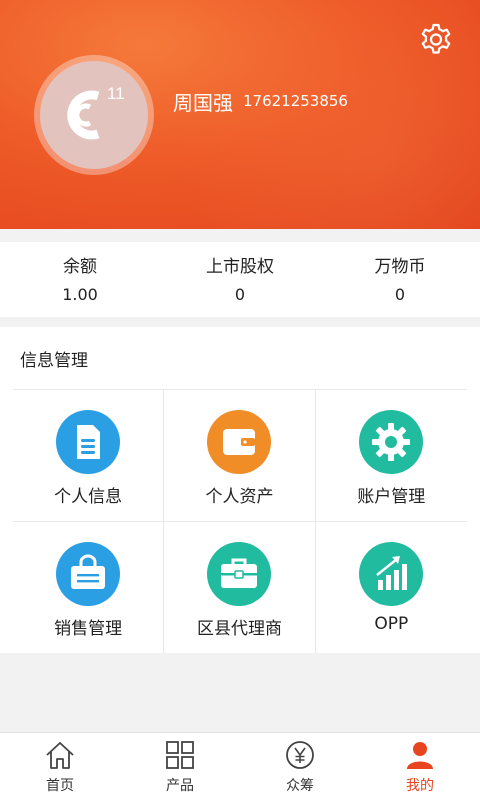 This screenshot has width=480, height=800. What do you see at coordinates (239, 573) in the screenshot?
I see `briefcase-icon` at bounding box center [239, 573].